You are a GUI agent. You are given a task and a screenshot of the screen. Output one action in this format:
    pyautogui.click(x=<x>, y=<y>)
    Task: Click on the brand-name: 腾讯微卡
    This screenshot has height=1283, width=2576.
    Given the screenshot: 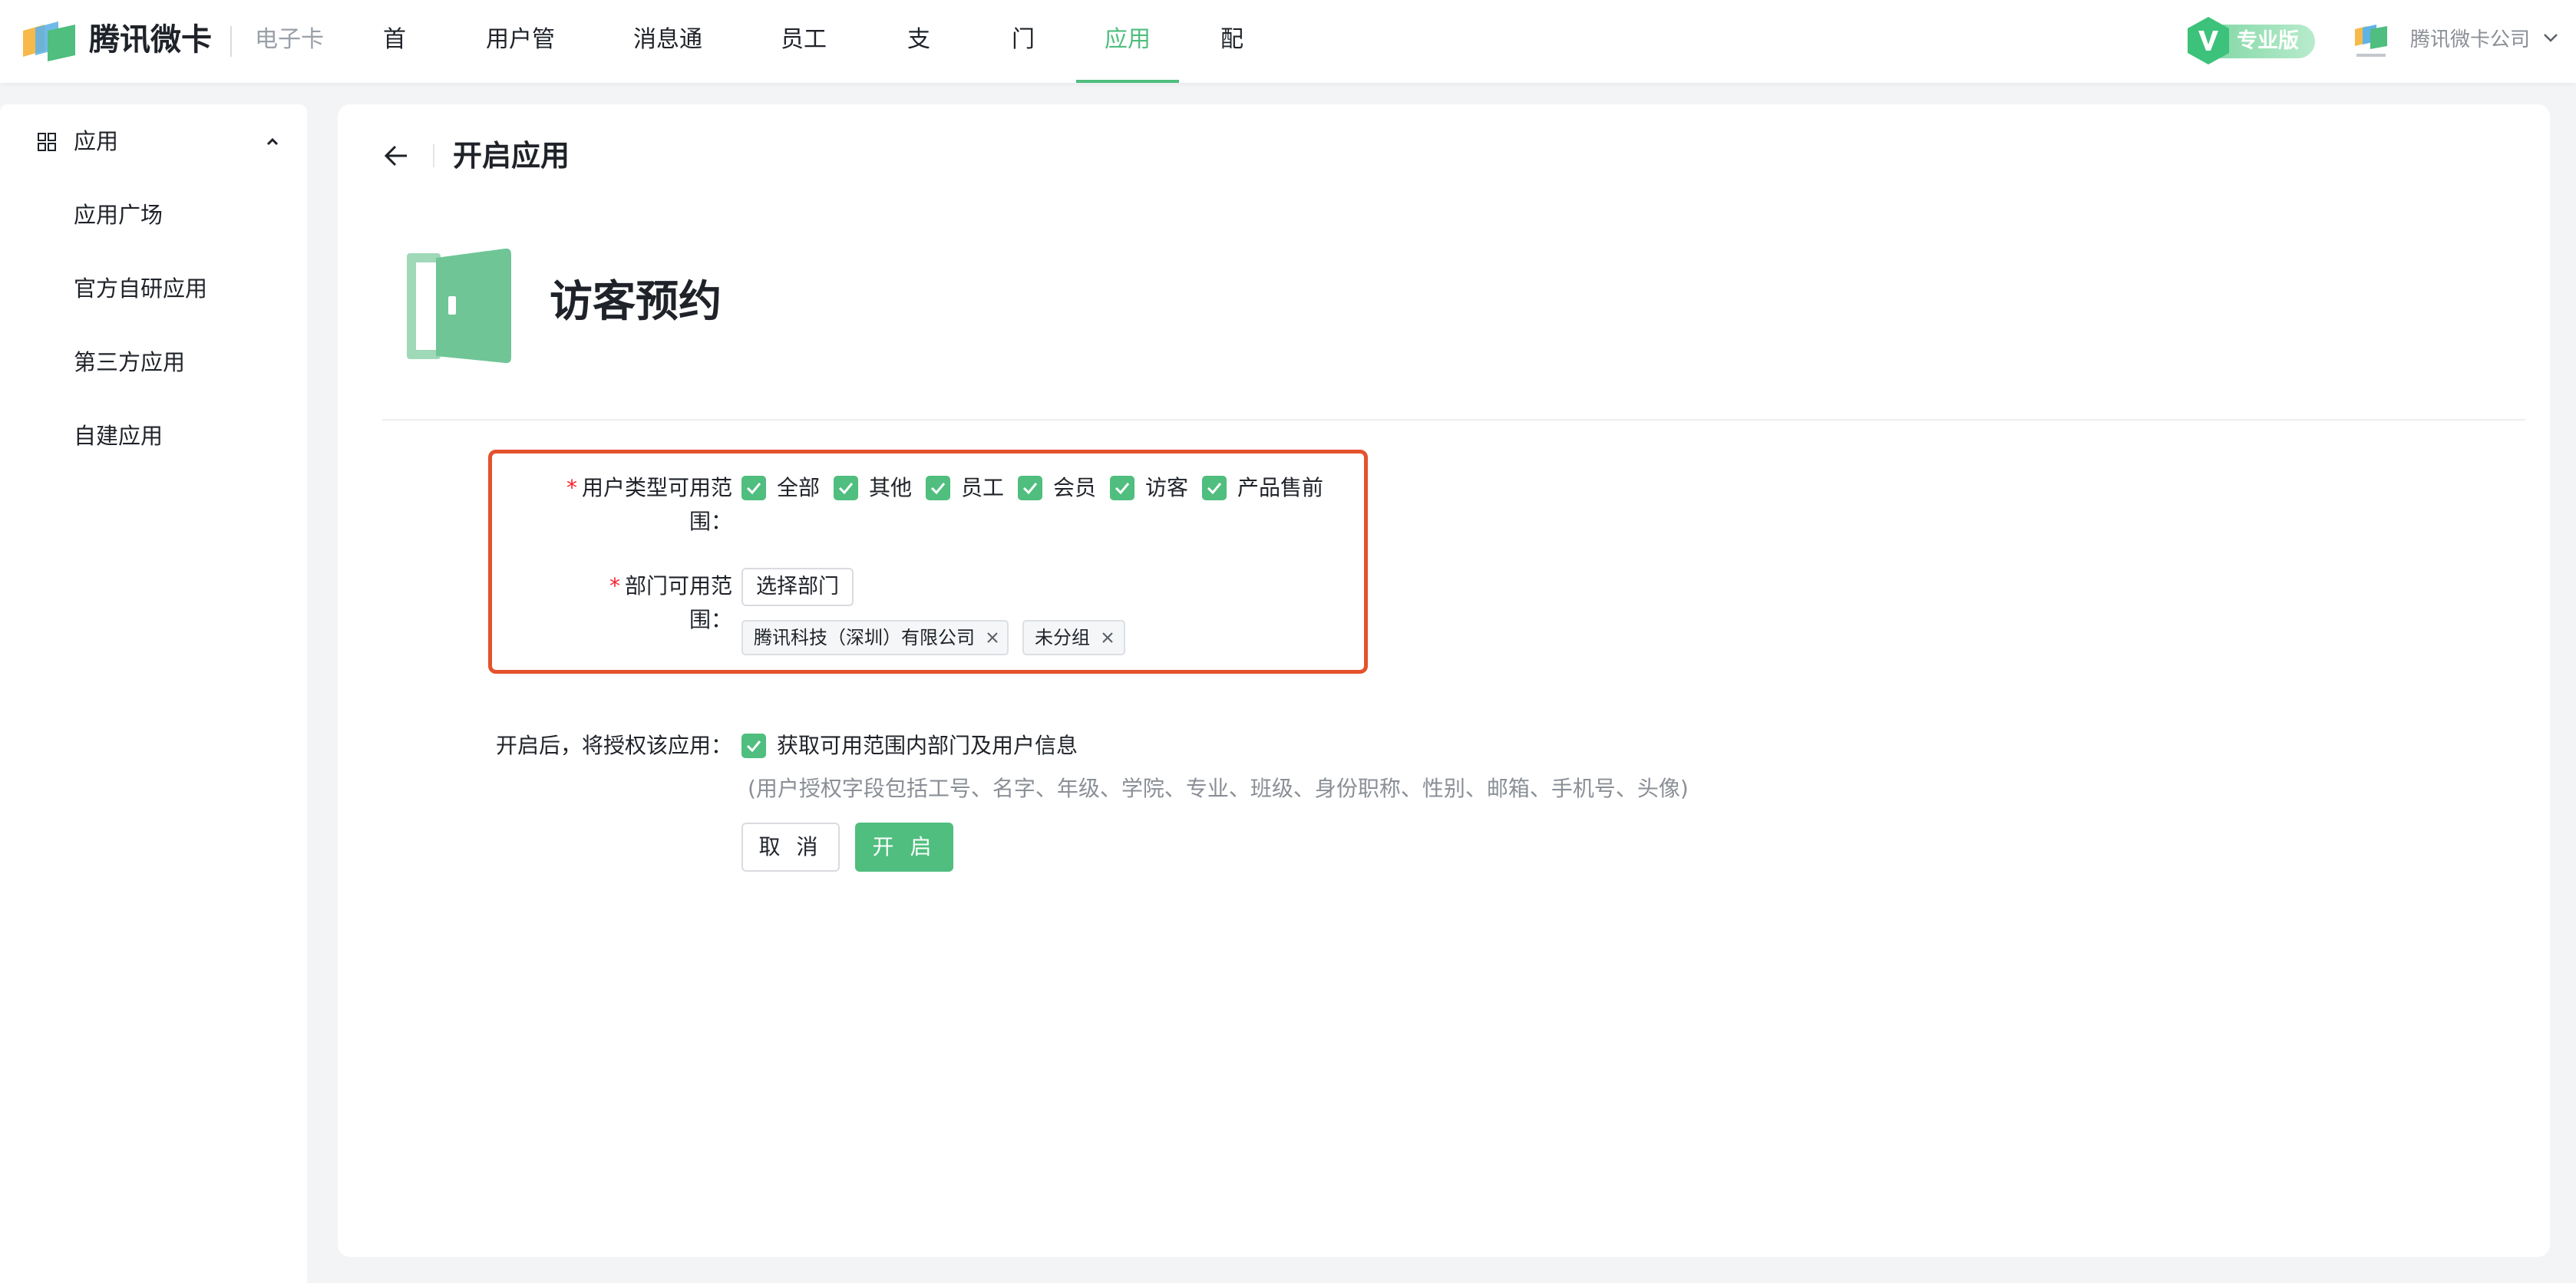 What is the action you would take?
    pyautogui.click(x=150, y=40)
    